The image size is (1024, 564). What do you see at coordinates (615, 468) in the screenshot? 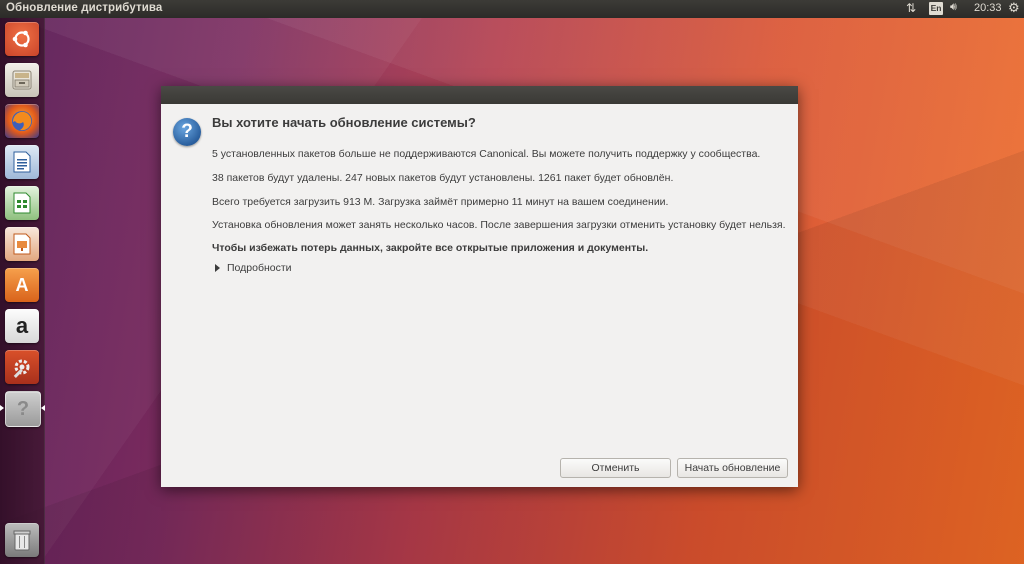
I see `cancel-button: Отменить` at bounding box center [615, 468].